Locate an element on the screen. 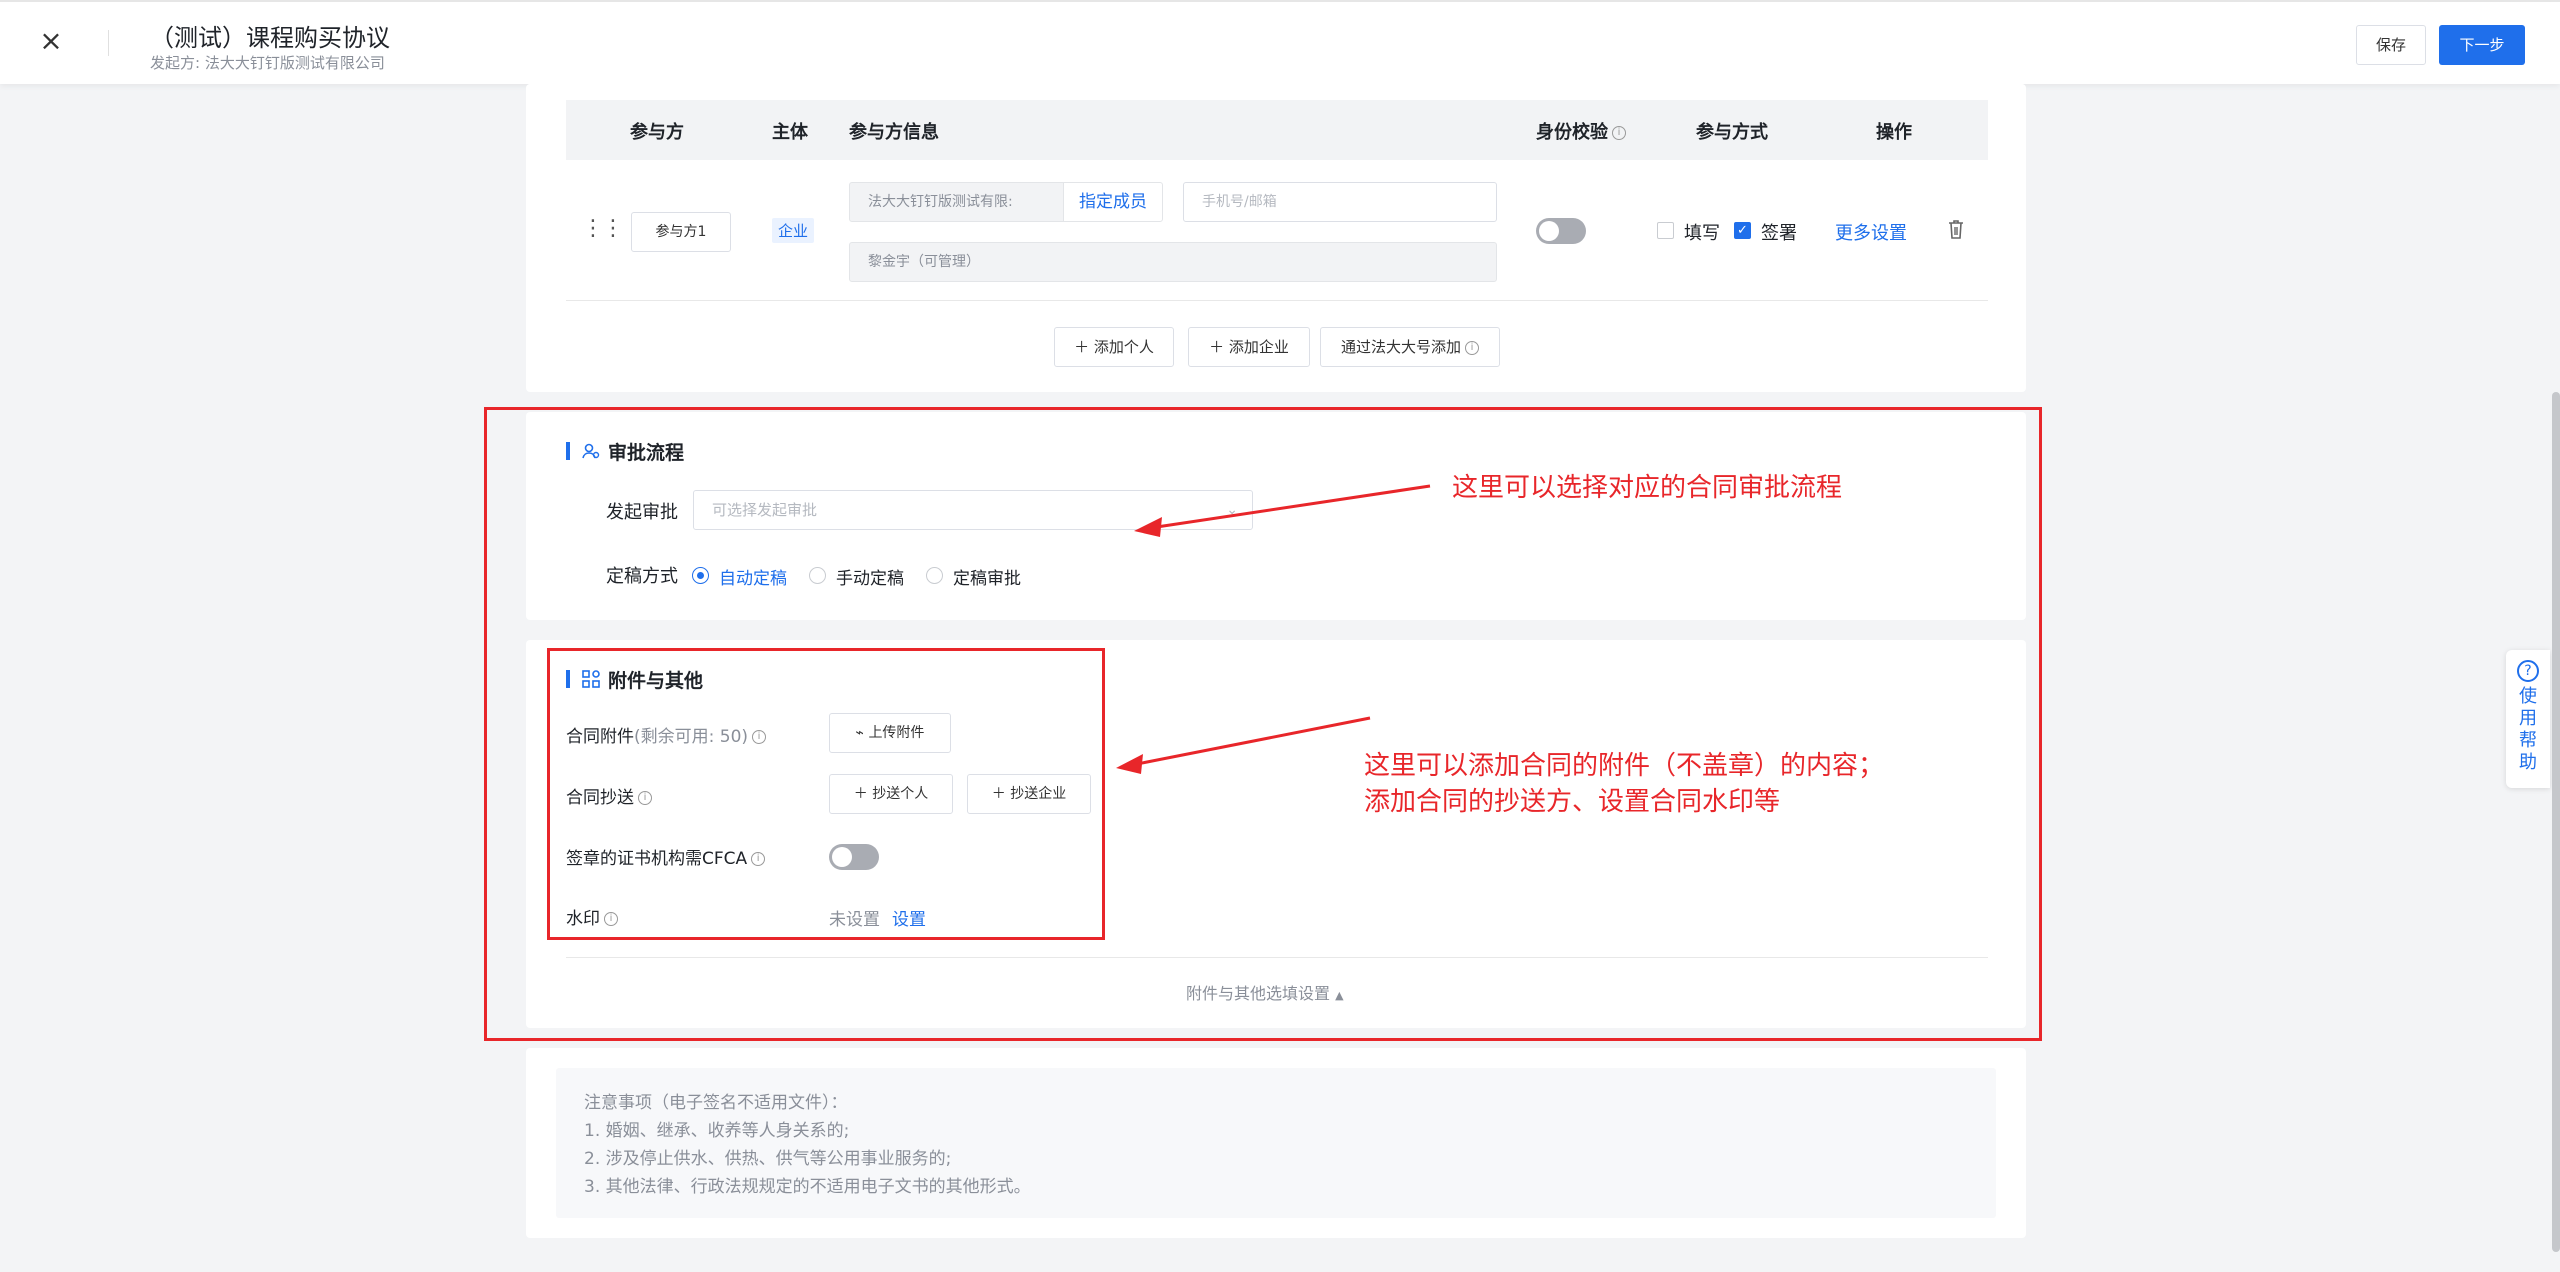 The height and width of the screenshot is (1272, 2560). annotation-attach-text-2: 添加合同的抄送方、设置合同水印等 is located at coordinates (1572, 802).